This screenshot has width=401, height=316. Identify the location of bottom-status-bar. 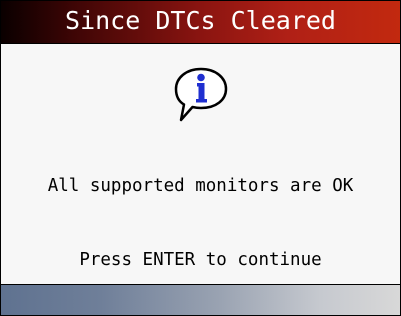
(200, 299).